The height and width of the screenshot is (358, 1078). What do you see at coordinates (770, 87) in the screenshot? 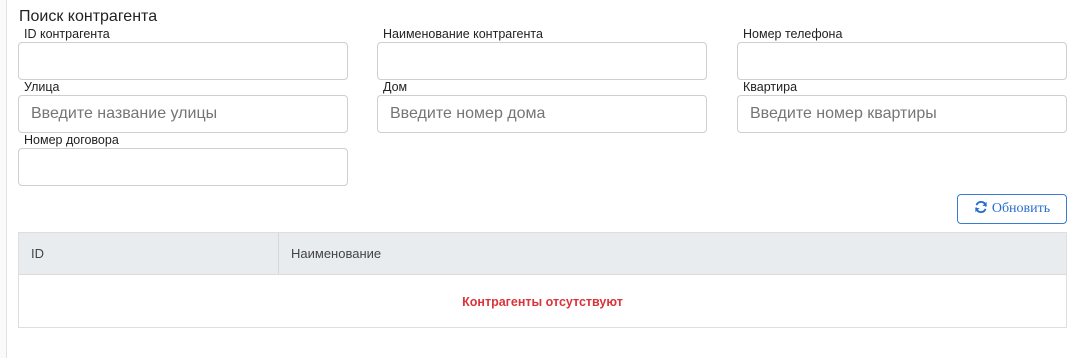
I see `apartment-label: Квартира` at bounding box center [770, 87].